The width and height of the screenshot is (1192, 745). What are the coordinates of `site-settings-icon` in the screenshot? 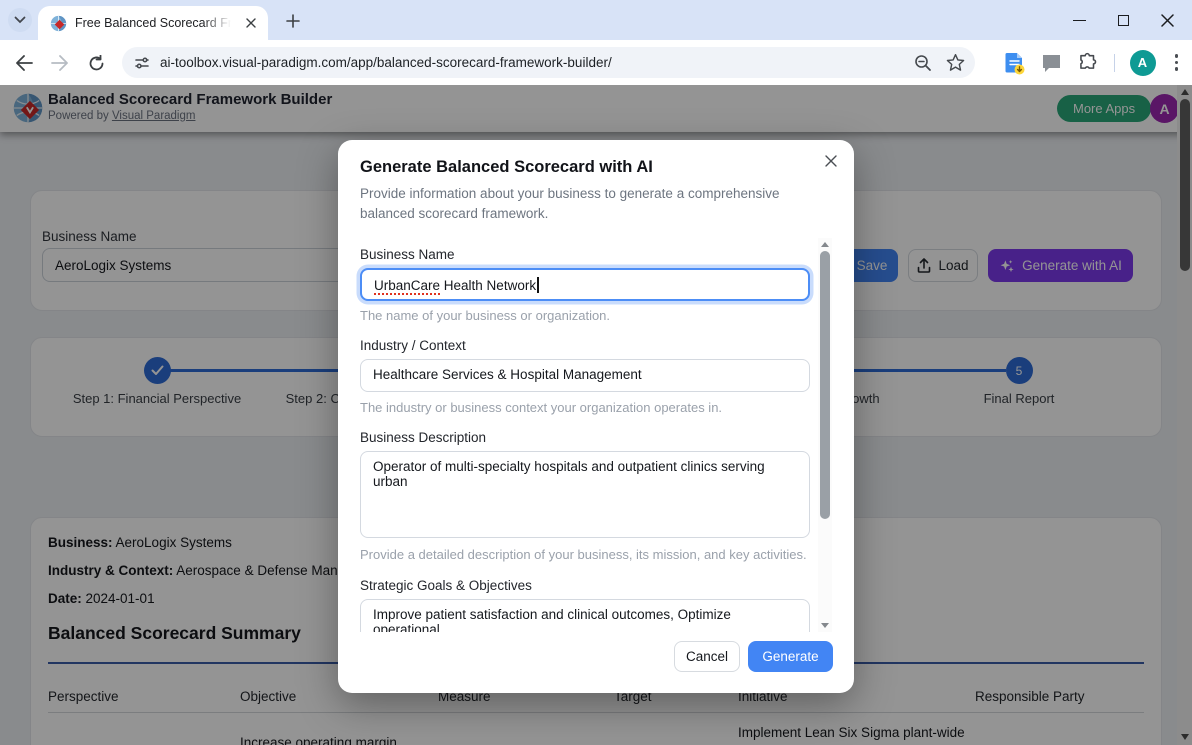 It's located at (142, 63).